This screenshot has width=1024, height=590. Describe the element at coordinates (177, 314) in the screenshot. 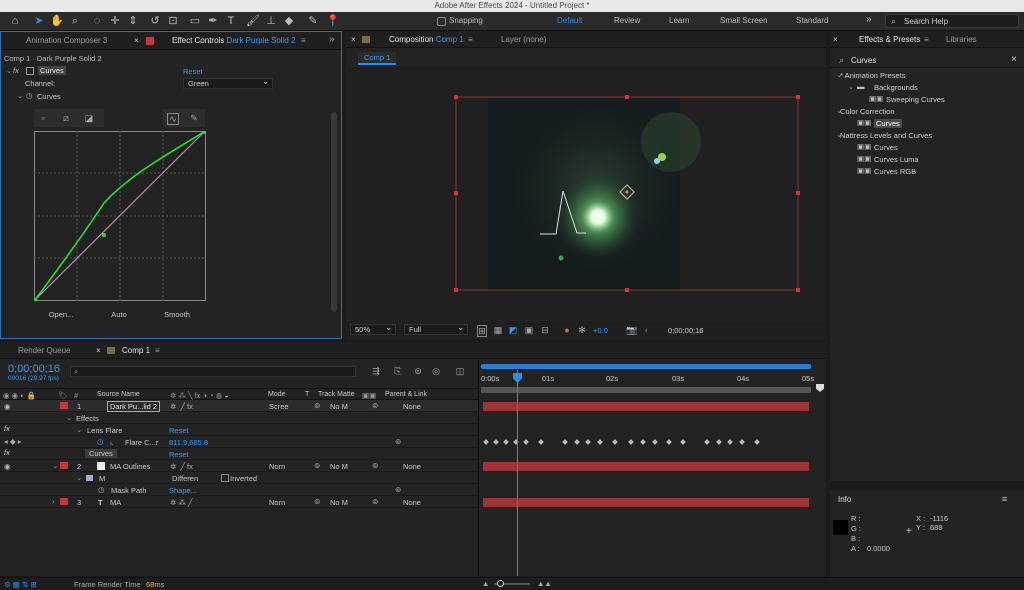

I see `smooth-button: Smooth` at that location.